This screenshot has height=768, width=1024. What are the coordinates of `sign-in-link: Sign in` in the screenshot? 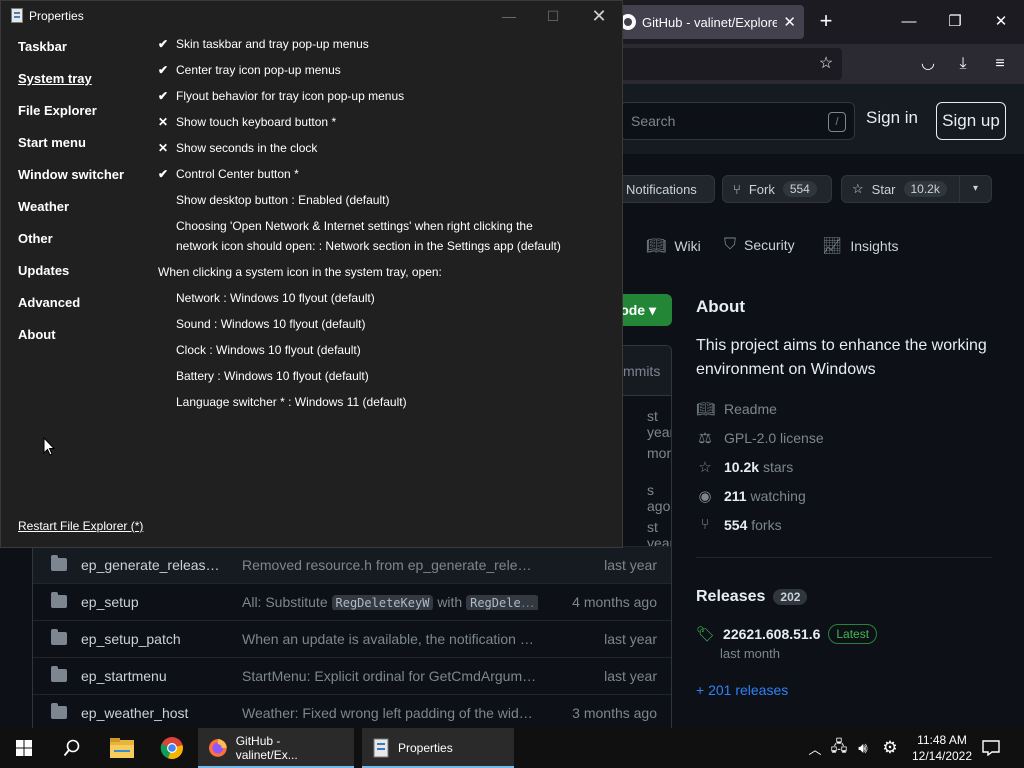 It's located at (892, 118).